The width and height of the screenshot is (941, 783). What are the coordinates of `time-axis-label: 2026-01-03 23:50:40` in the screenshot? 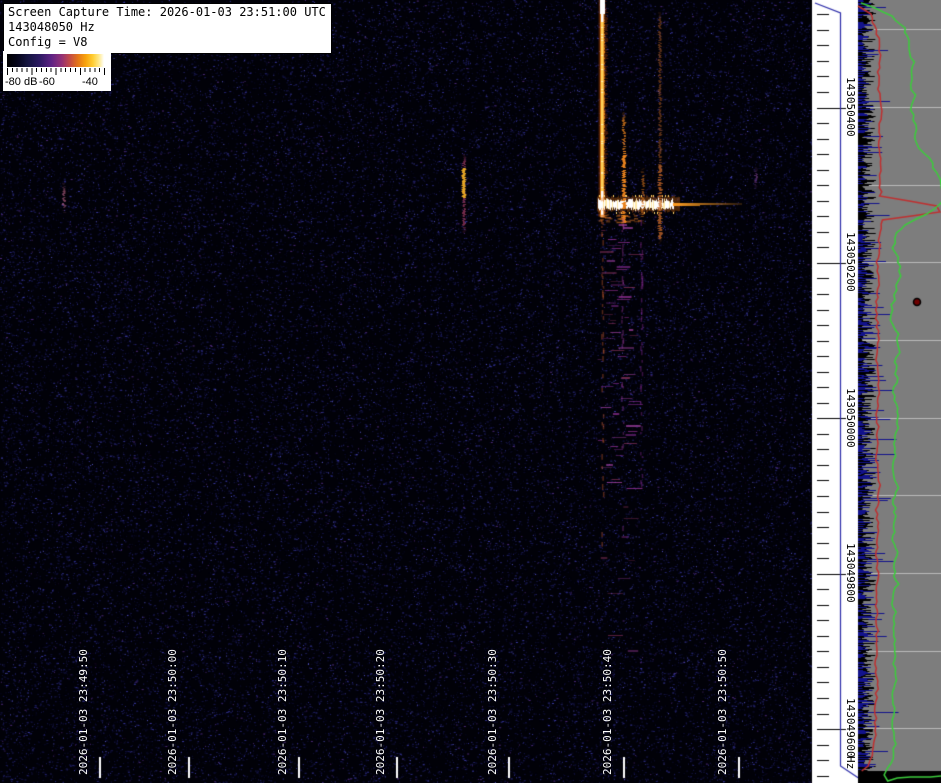 It's located at (607, 712).